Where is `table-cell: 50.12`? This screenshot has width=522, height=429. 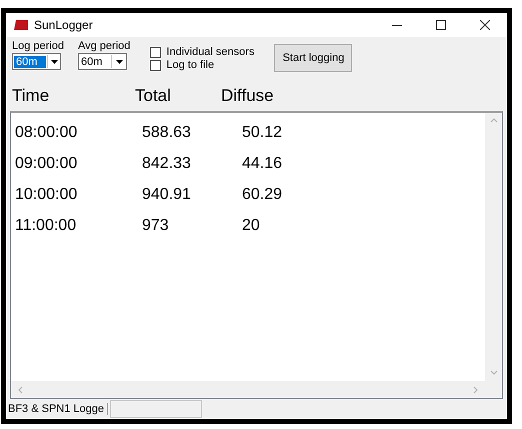
table-cell: 50.12 is located at coordinates (262, 133).